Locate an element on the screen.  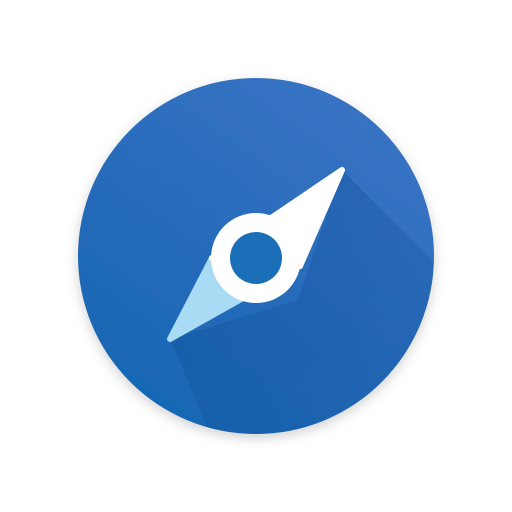
needle-hub-center is located at coordinates (256, 258).